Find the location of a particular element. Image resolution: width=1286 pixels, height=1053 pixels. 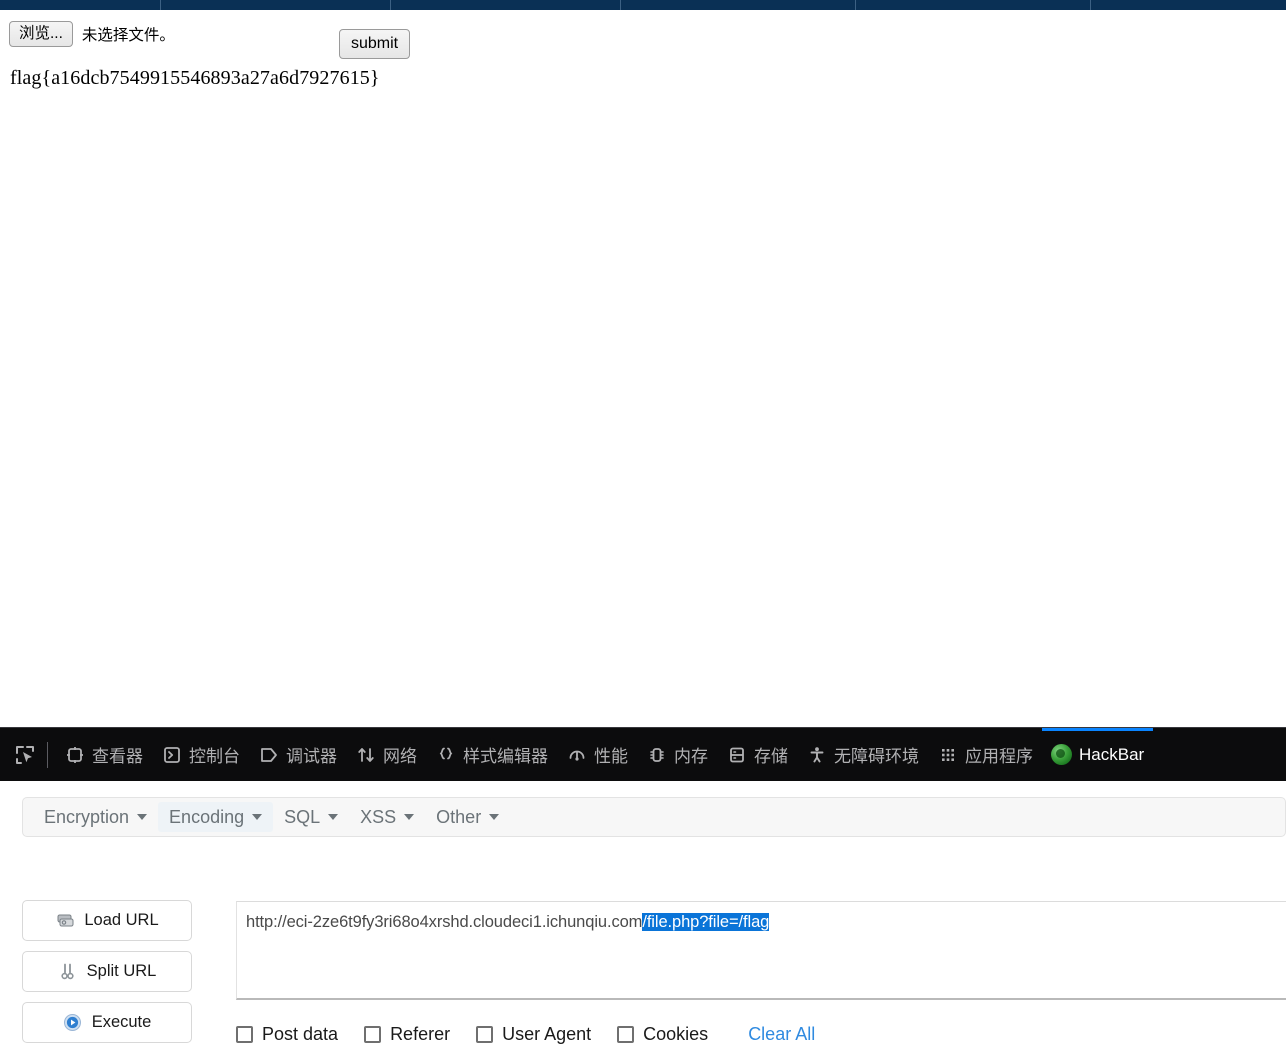

devtools-tab-memory: 内存 is located at coordinates (677, 754).